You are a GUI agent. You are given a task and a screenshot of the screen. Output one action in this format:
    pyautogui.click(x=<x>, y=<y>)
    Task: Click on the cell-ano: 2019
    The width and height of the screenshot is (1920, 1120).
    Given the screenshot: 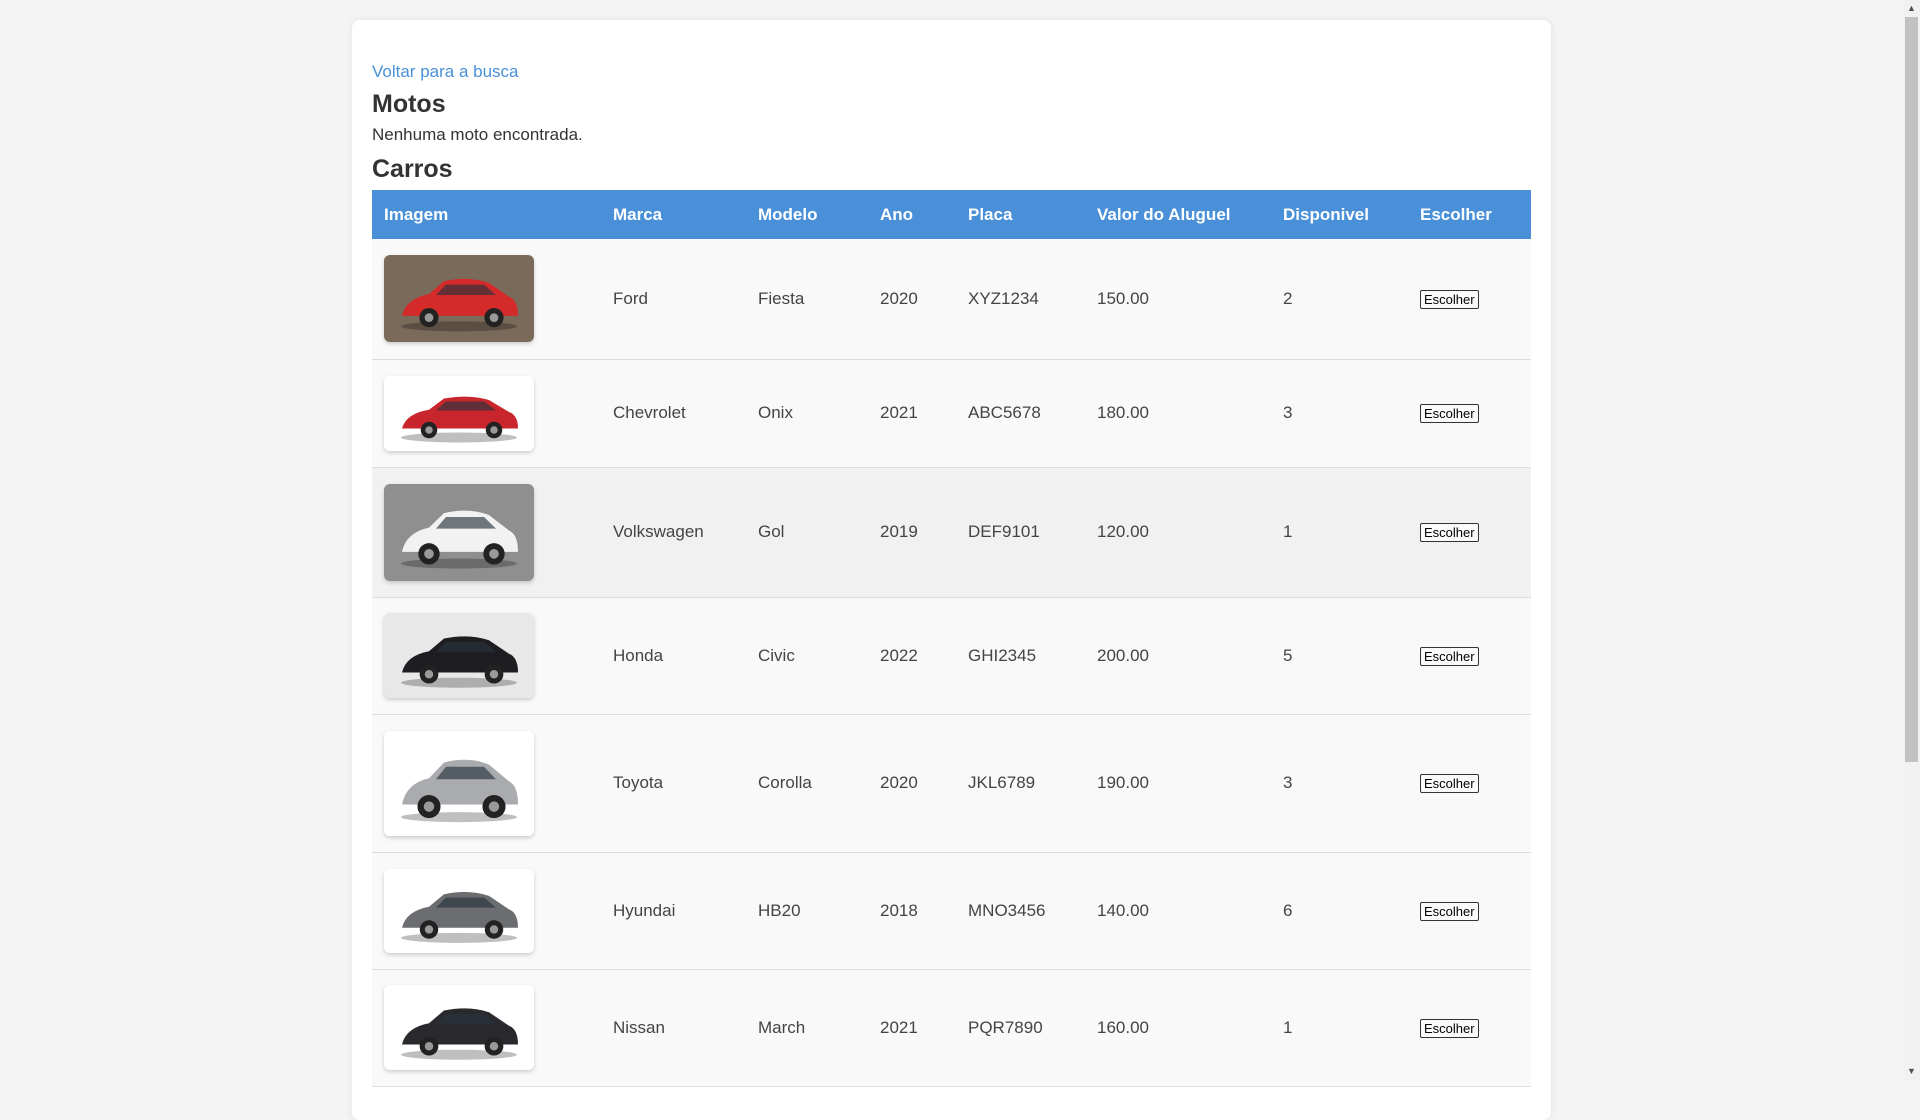 What is the action you would take?
    pyautogui.click(x=912, y=532)
    